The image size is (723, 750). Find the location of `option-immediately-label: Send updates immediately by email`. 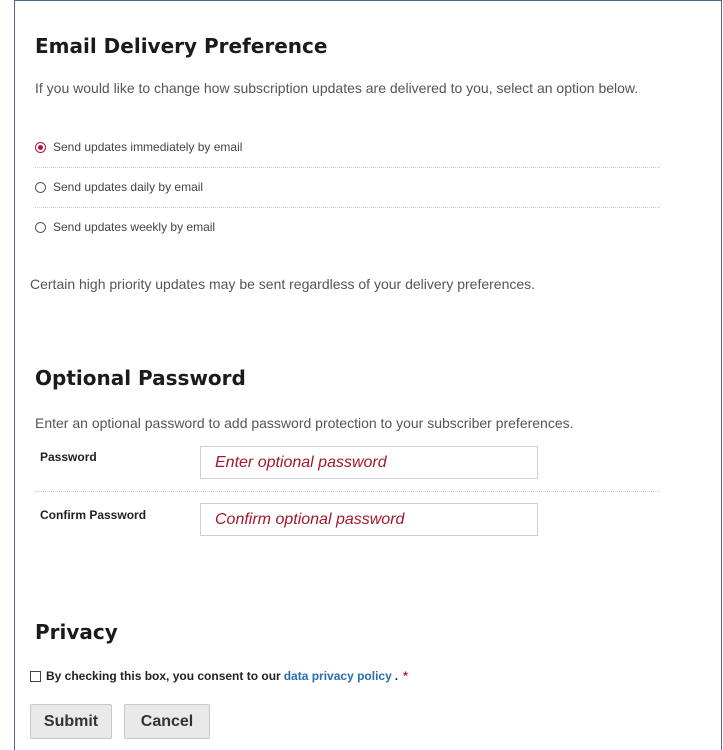

option-immediately-label: Send updates immediately by email is located at coordinates (148, 147).